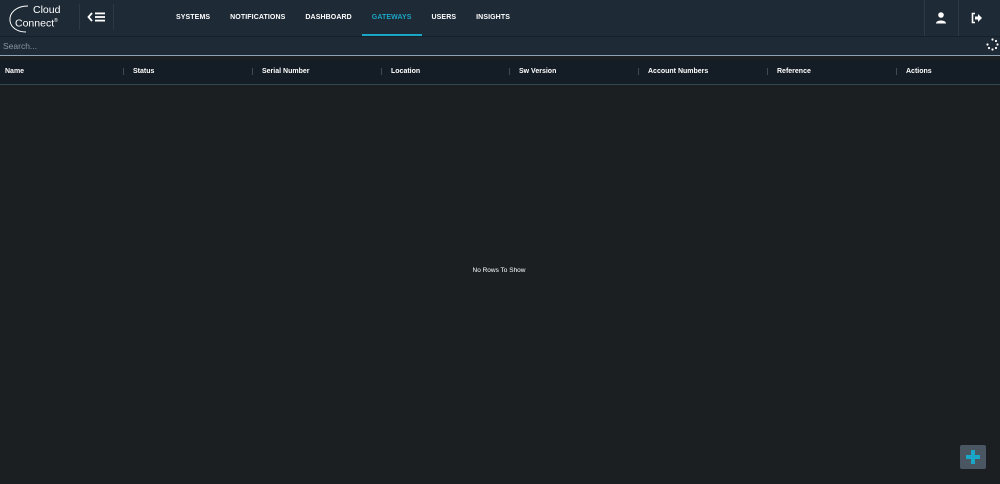  I want to click on sidebar-toggle-button, so click(97, 17).